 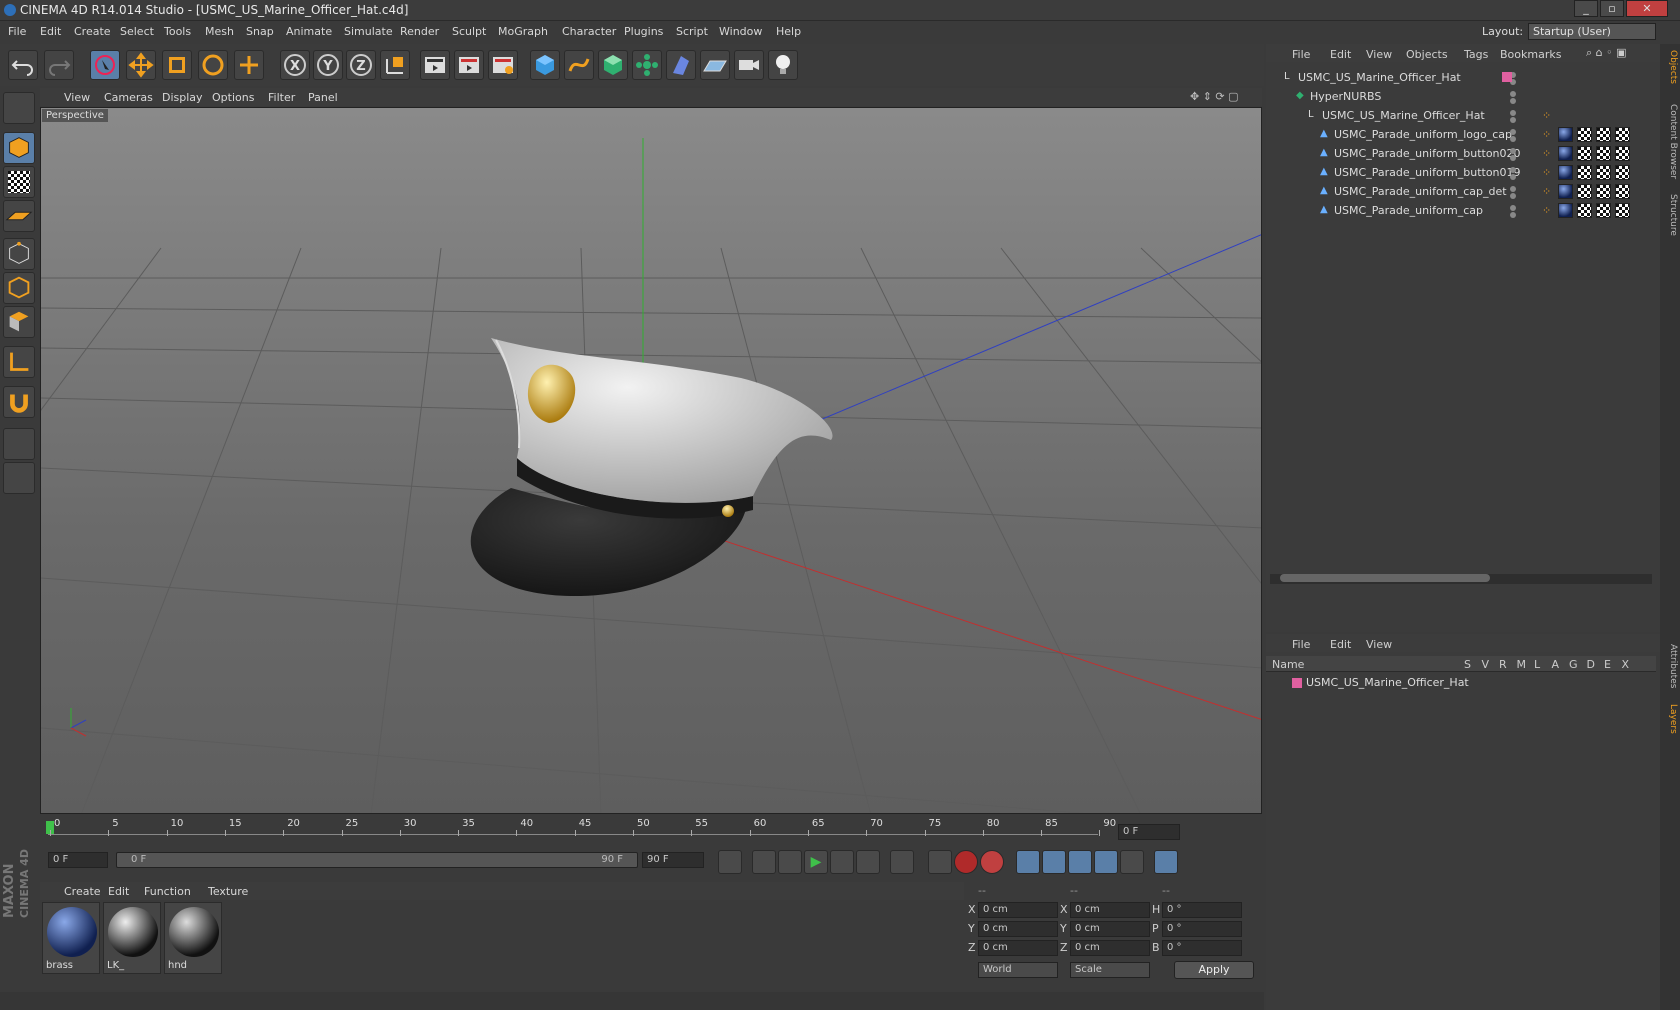 I want to click on workplane-button, so click(x=19, y=216).